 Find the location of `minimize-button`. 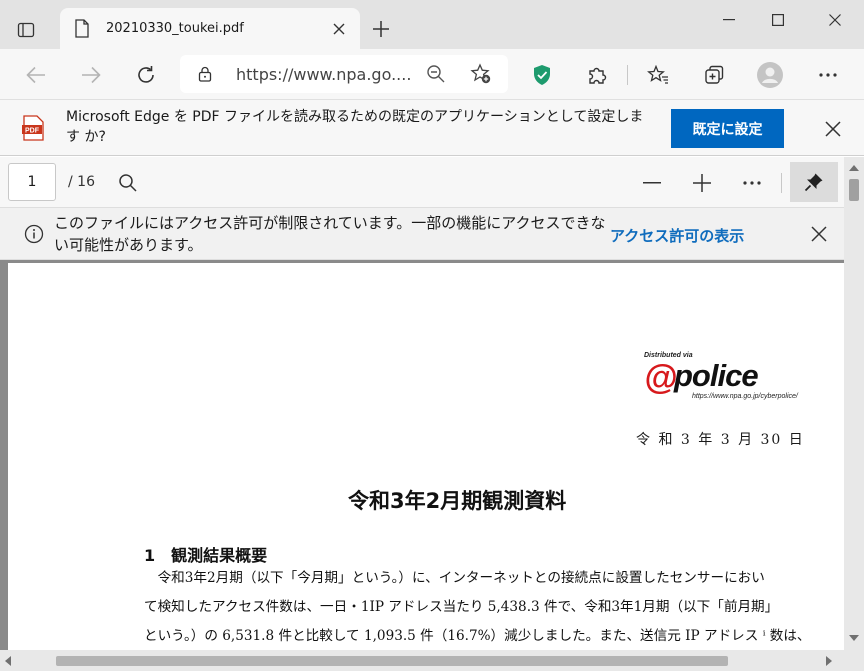

minimize-button is located at coordinates (729, 20).